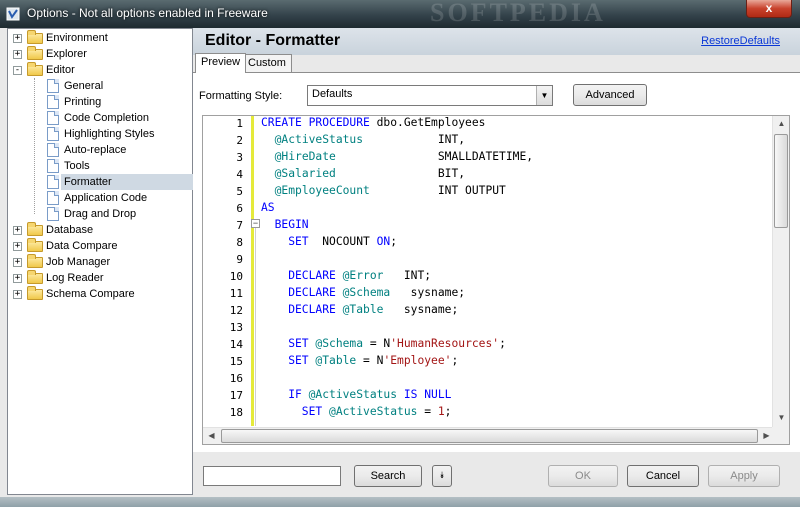  I want to click on code-token: @Salaried, so click(305, 173).